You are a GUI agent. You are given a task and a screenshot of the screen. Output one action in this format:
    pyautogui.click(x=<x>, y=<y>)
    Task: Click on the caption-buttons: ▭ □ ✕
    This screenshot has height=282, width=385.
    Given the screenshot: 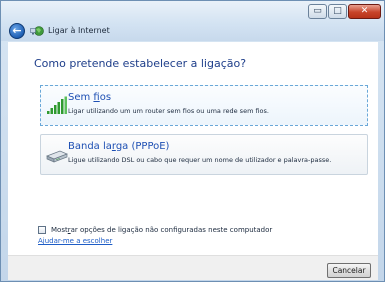 What is the action you would take?
    pyautogui.click(x=344, y=11)
    